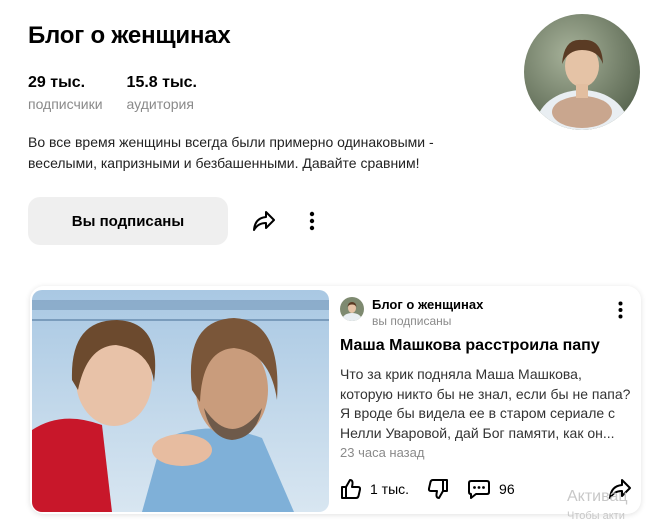  I want to click on stat-label: подписчики, so click(65, 104).